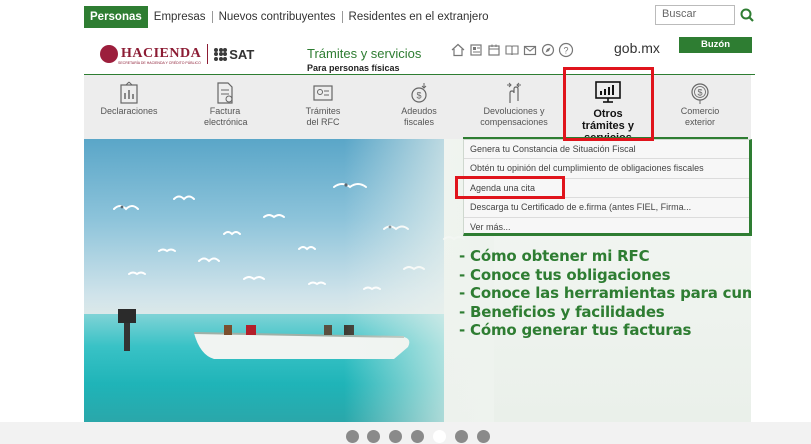  I want to click on sat-logo-icon, so click(221, 54).